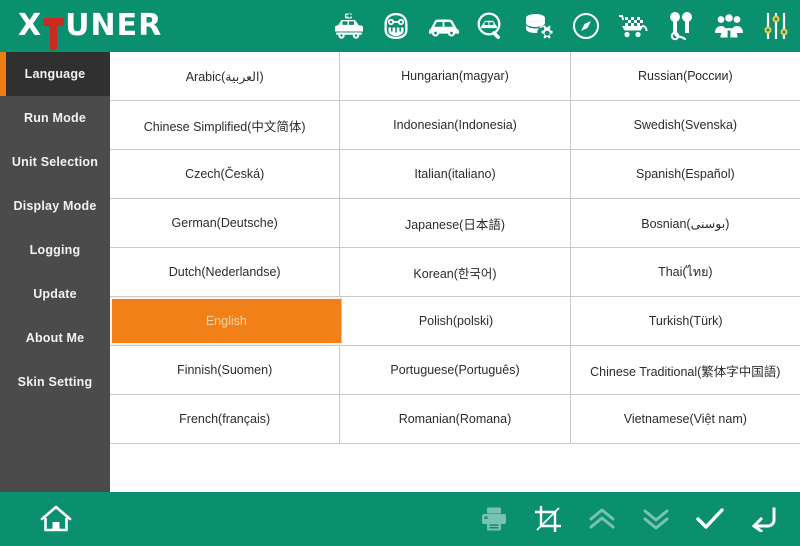 Image resolution: width=800 pixels, height=546 pixels. I want to click on language-cell: Korean(한국어), so click(455, 272).